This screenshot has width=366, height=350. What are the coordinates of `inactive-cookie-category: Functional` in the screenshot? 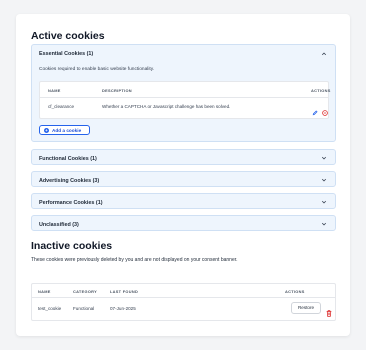 It's located at (84, 308).